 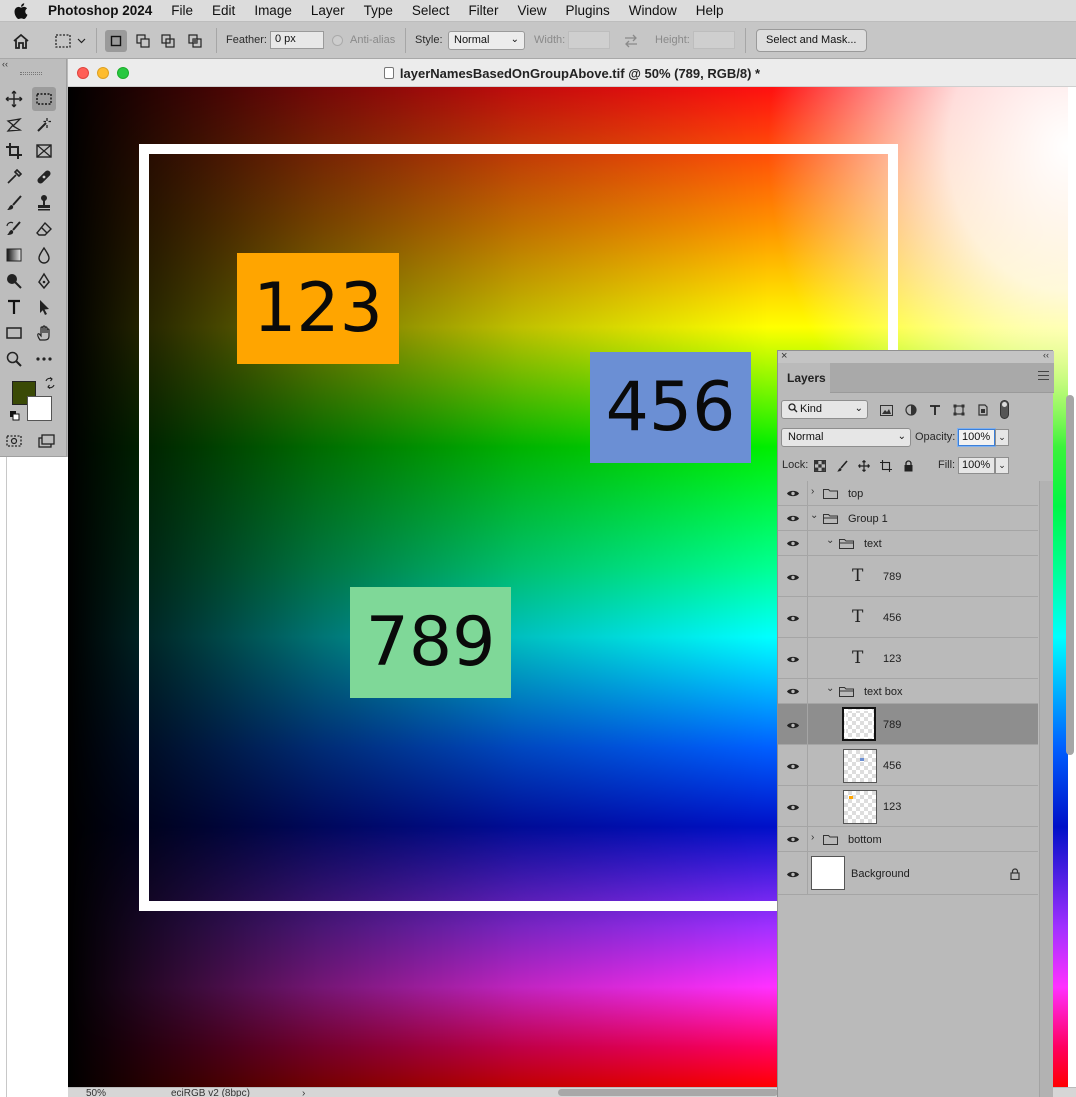 I want to click on move-tool-icon, so click(x=14, y=99).